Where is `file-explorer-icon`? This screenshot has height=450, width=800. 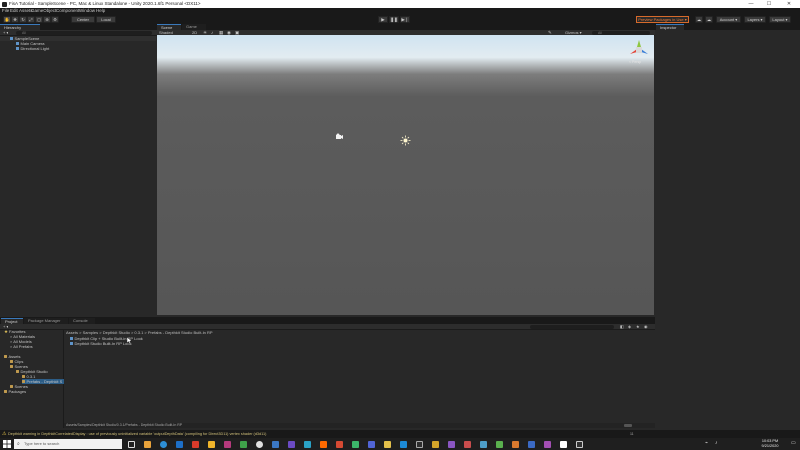 file-explorer-icon is located at coordinates (147, 444).